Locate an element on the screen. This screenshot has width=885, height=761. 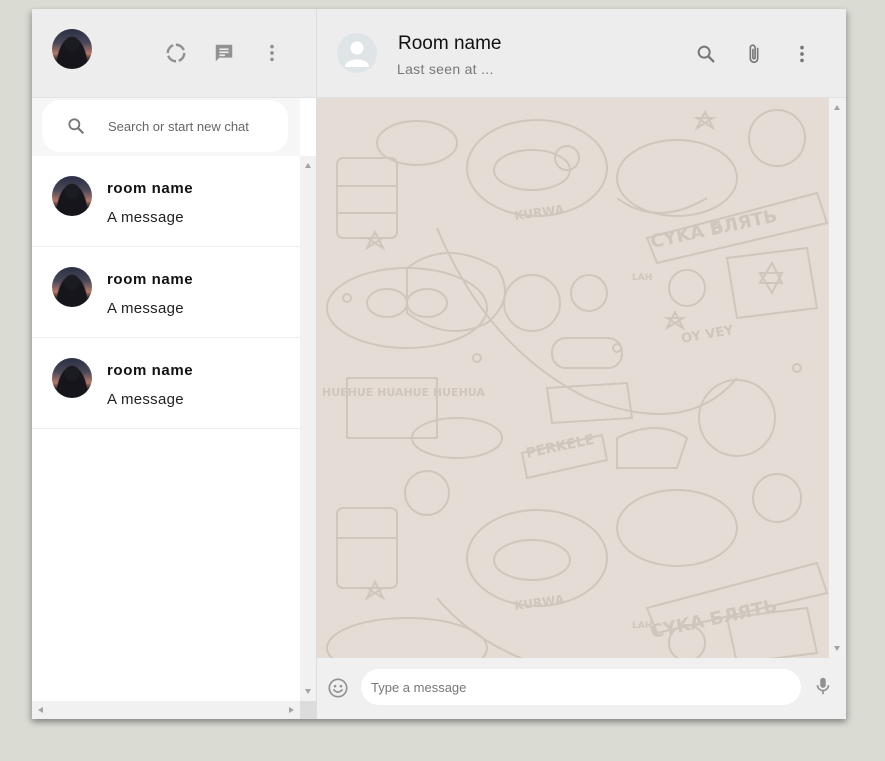
message-input is located at coordinates (581, 687).